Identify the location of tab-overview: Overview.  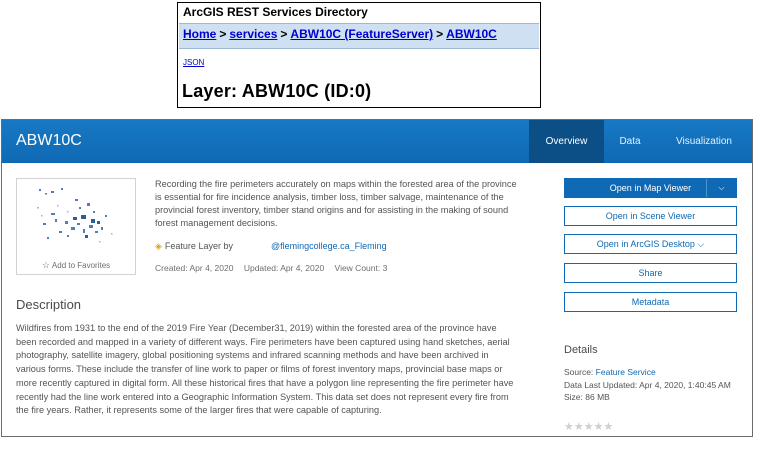
(566, 141).